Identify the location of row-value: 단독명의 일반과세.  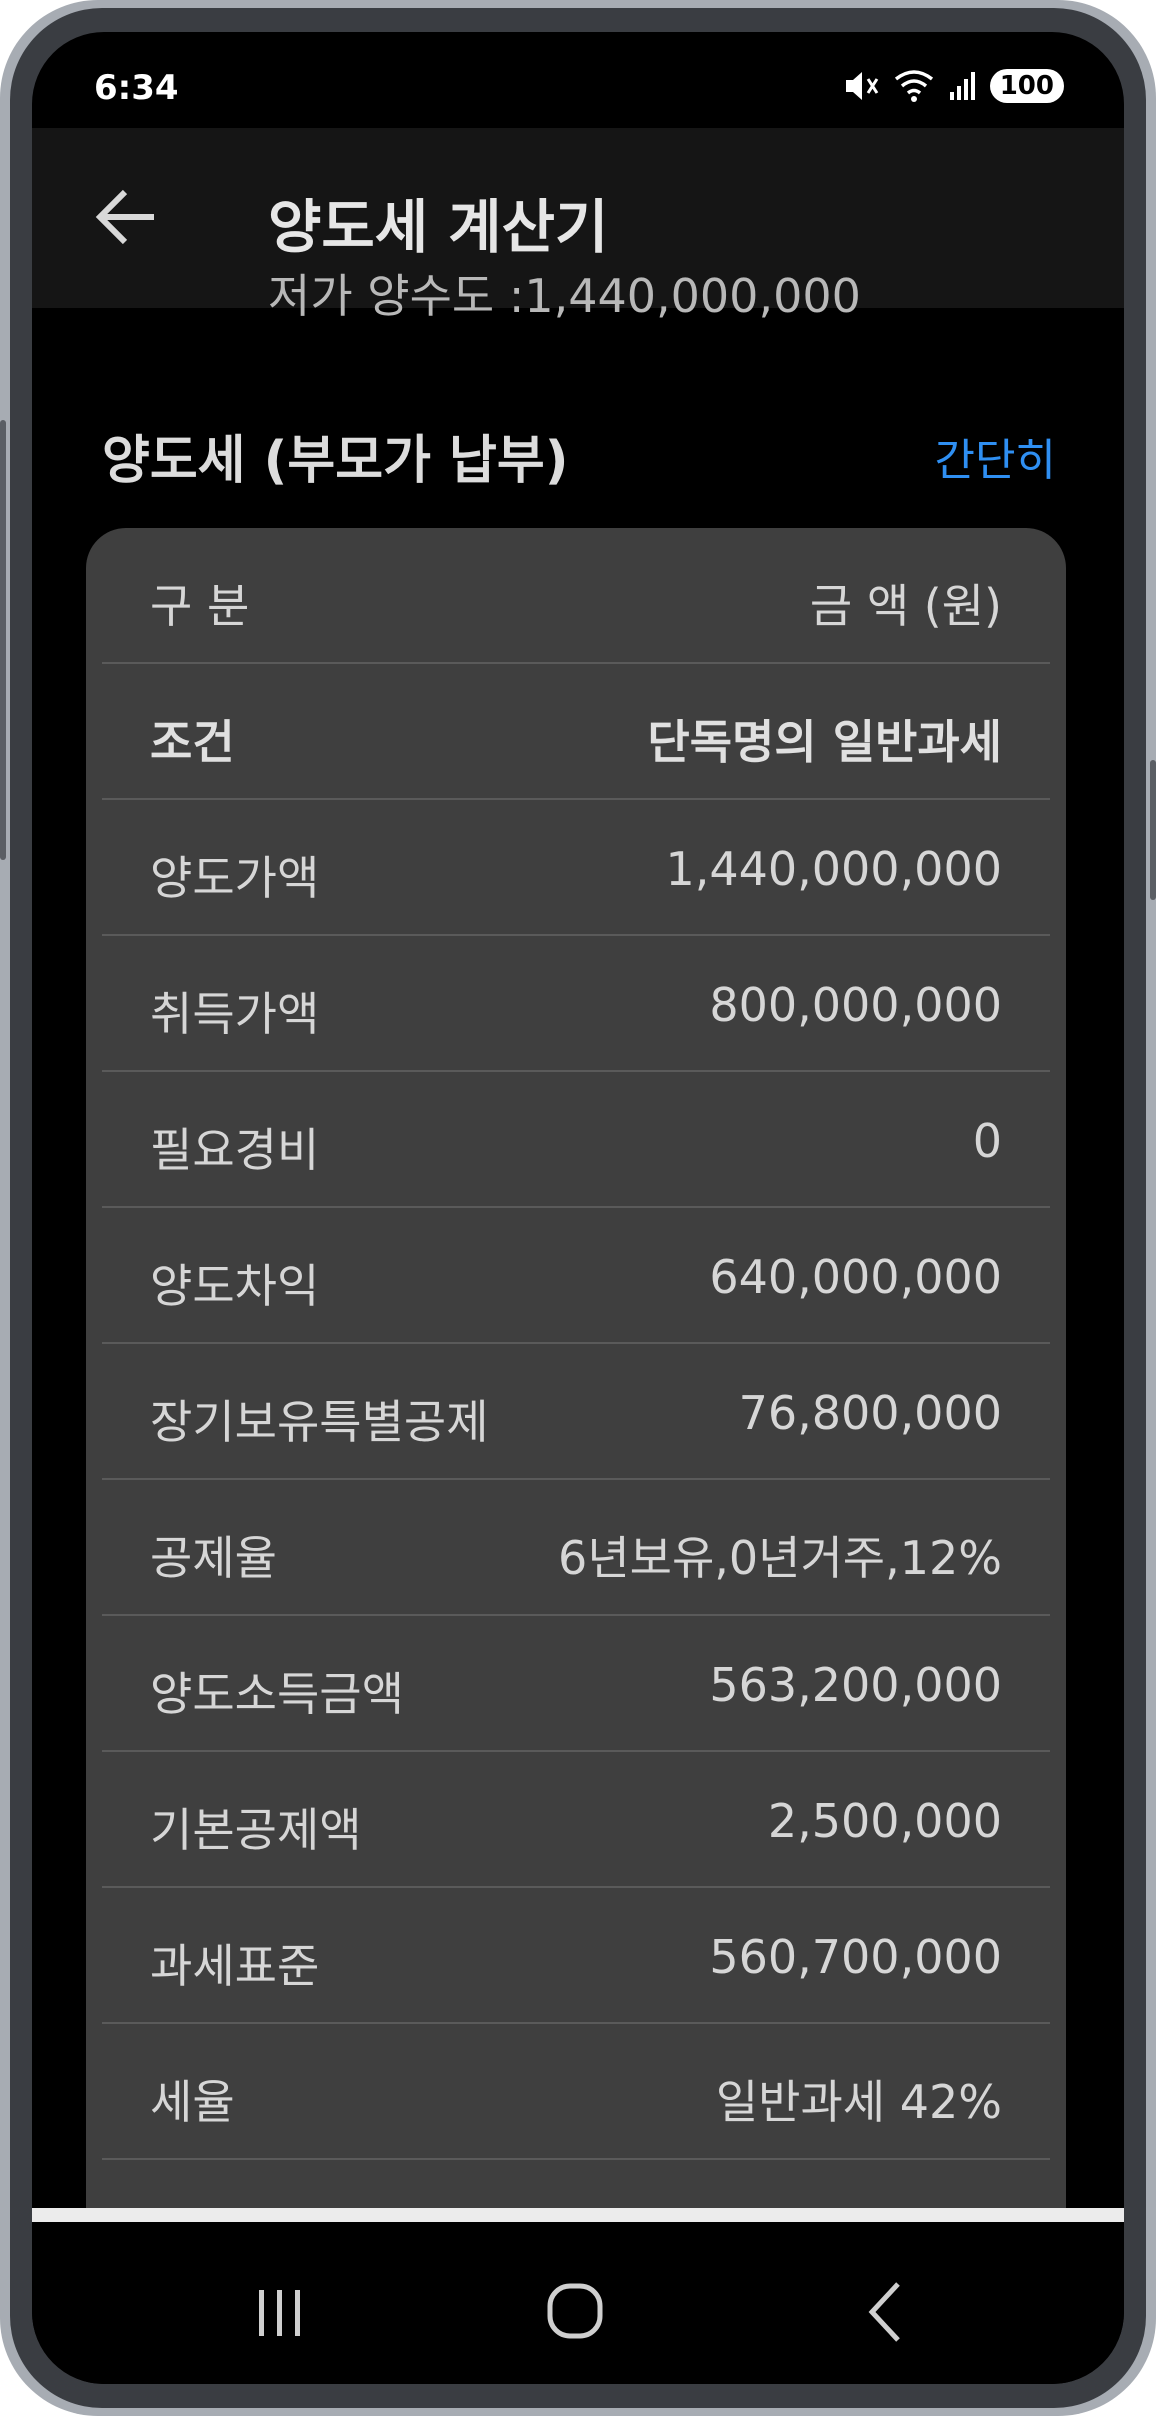
(824, 742).